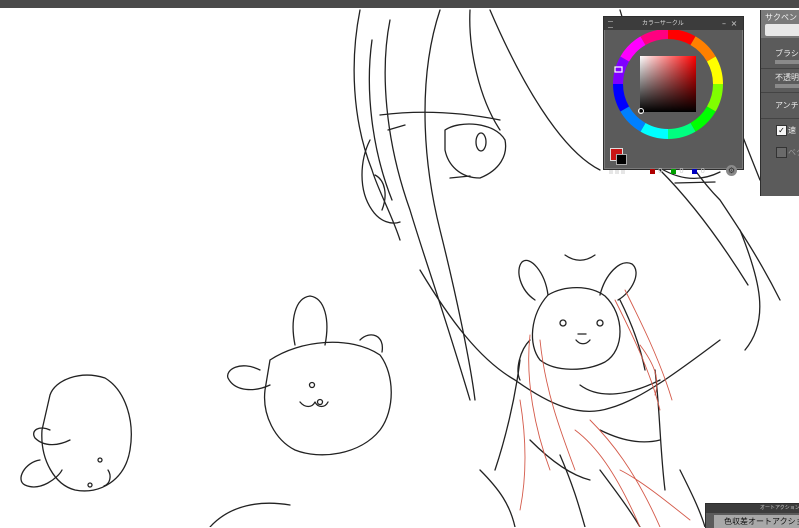 The height and width of the screenshot is (528, 799). I want to click on opacity-label: 不透明, so click(787, 77).